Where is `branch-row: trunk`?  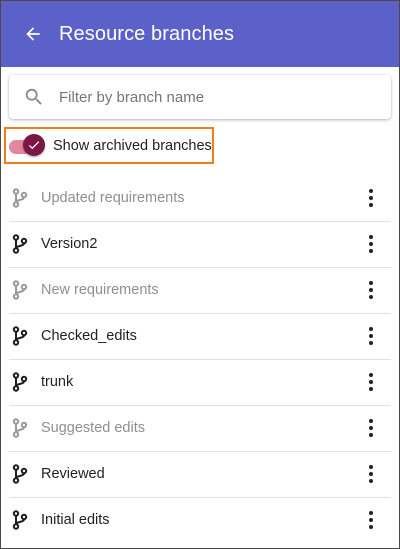 branch-row: trunk is located at coordinates (200, 382).